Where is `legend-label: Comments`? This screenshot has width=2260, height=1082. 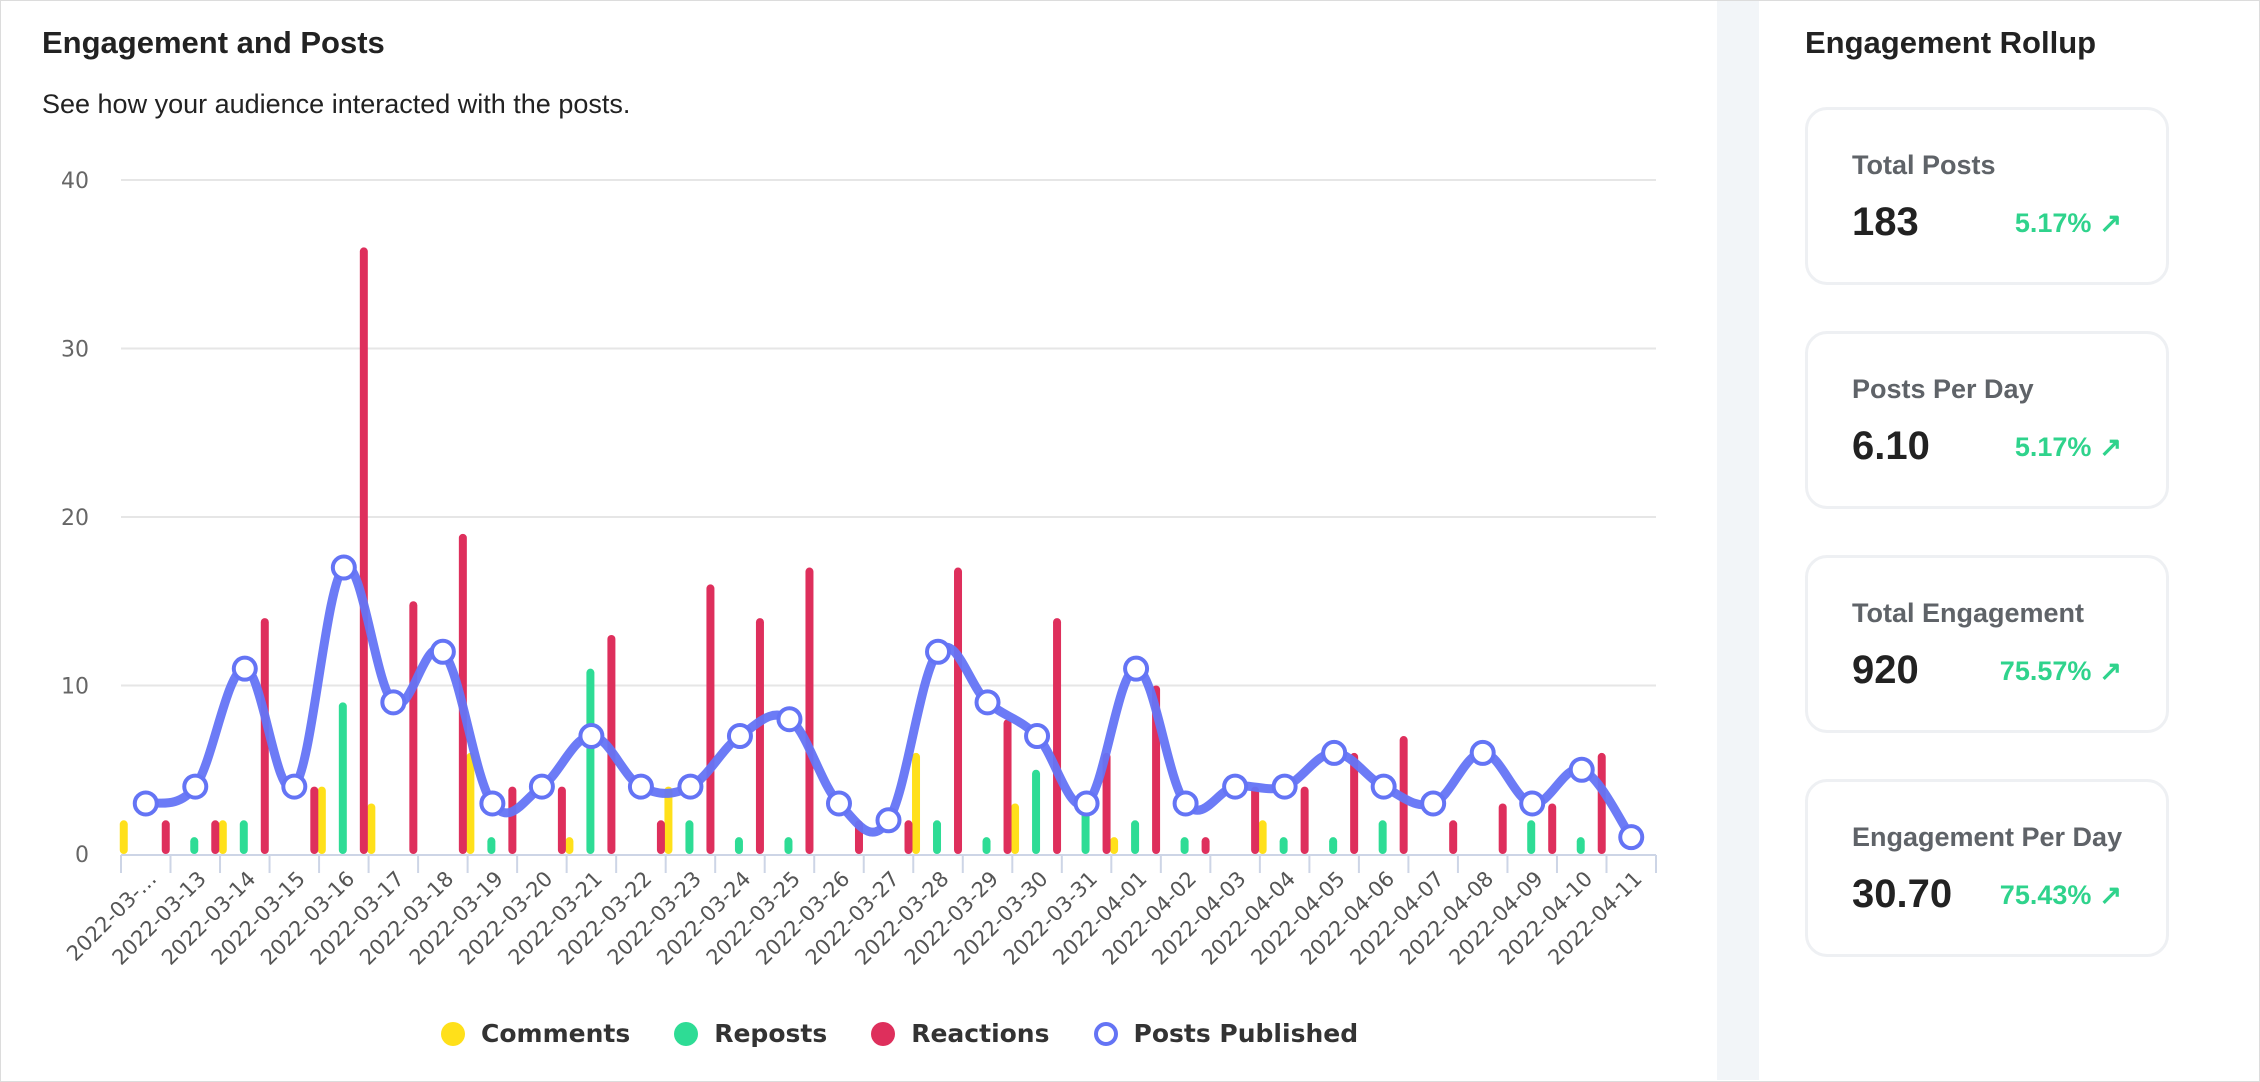 legend-label: Comments is located at coordinates (556, 1033).